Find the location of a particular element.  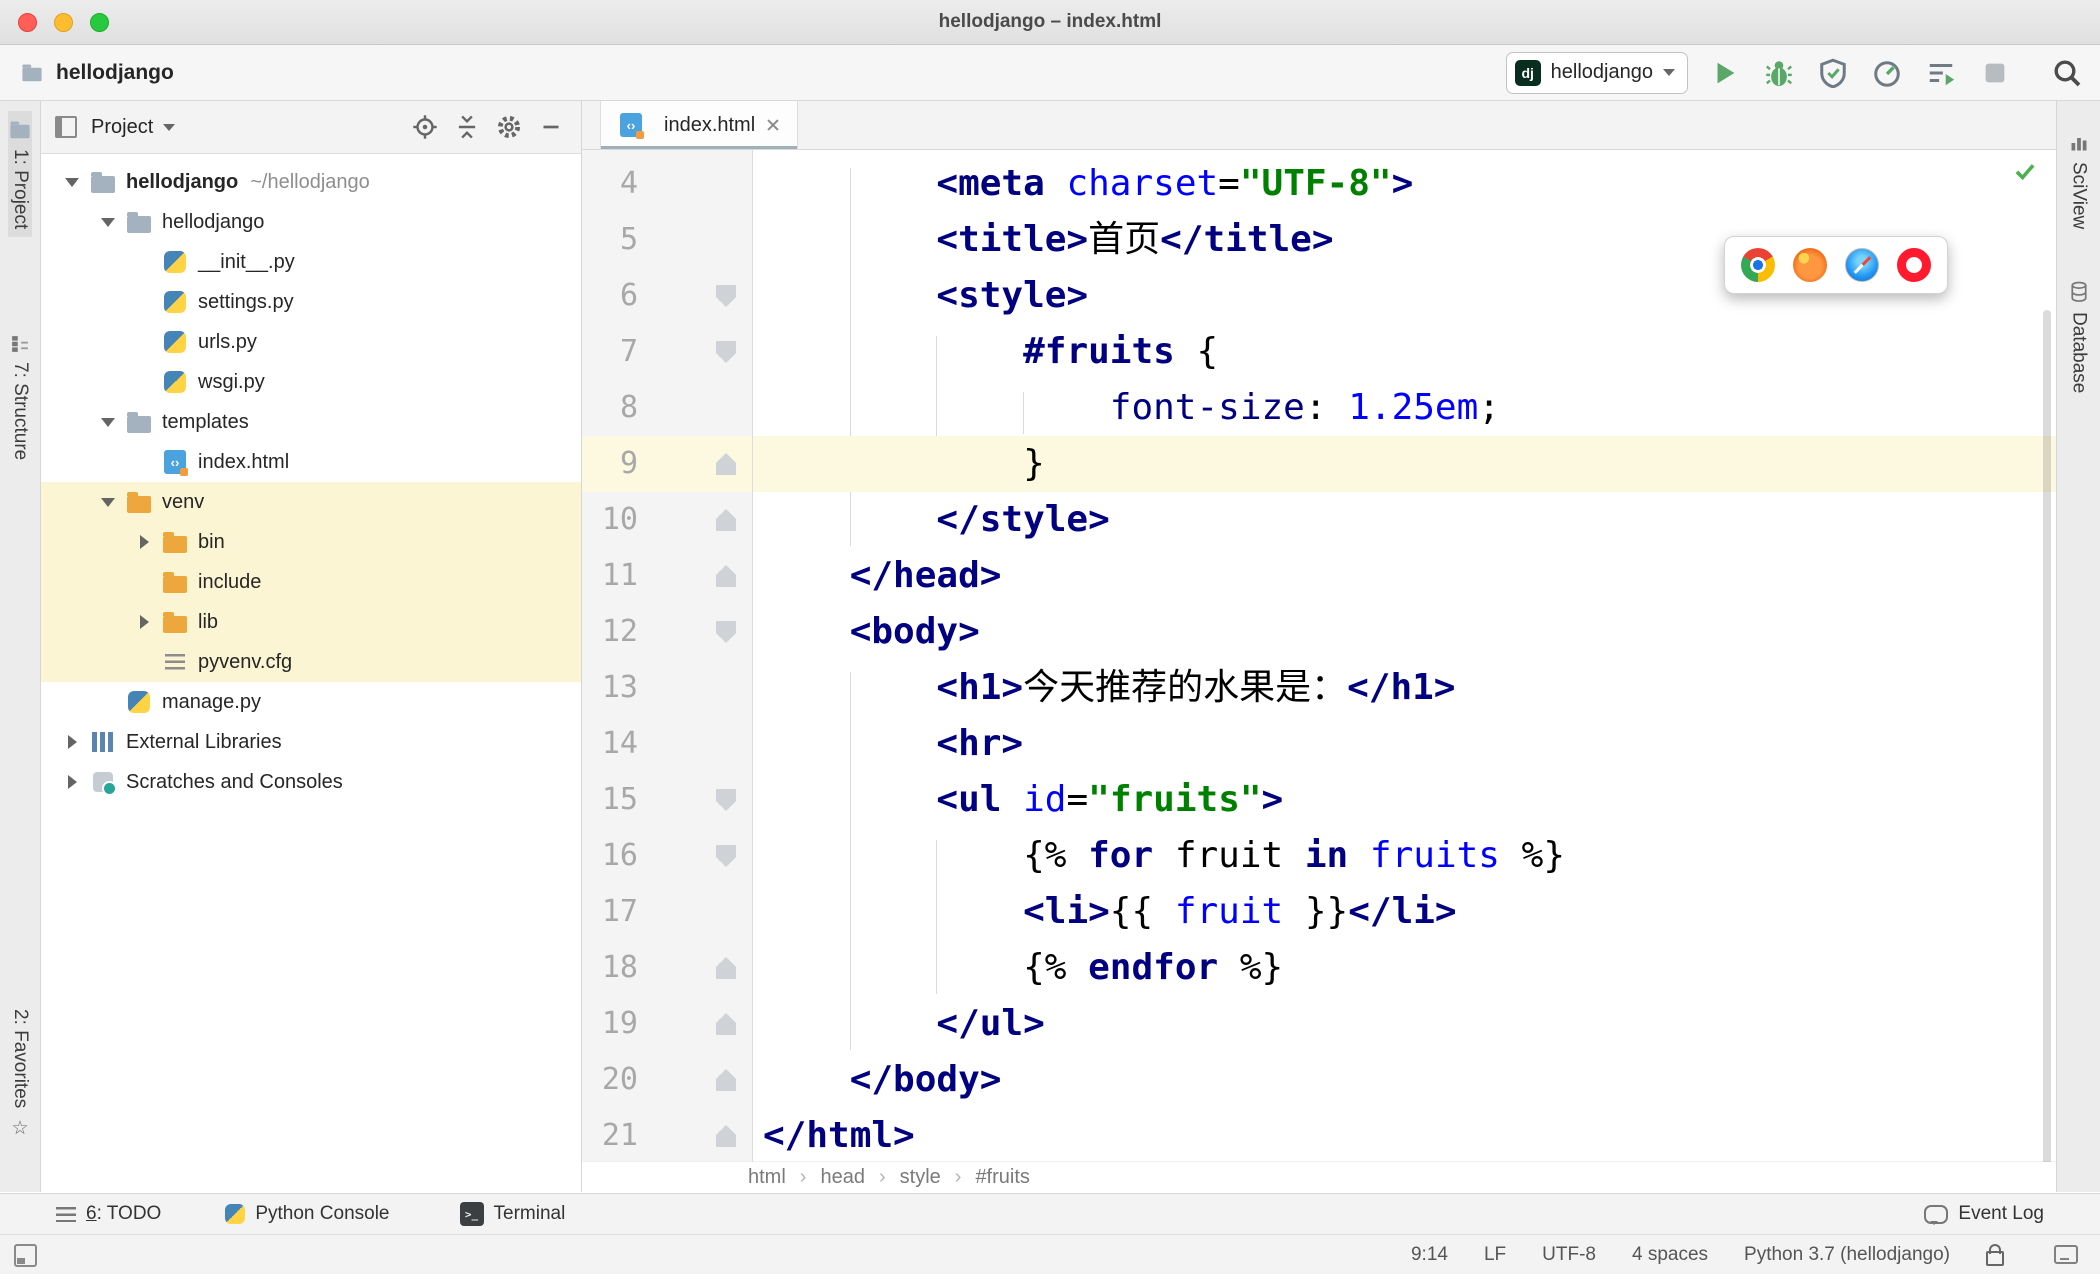

close-window-button is located at coordinates (27, 22).